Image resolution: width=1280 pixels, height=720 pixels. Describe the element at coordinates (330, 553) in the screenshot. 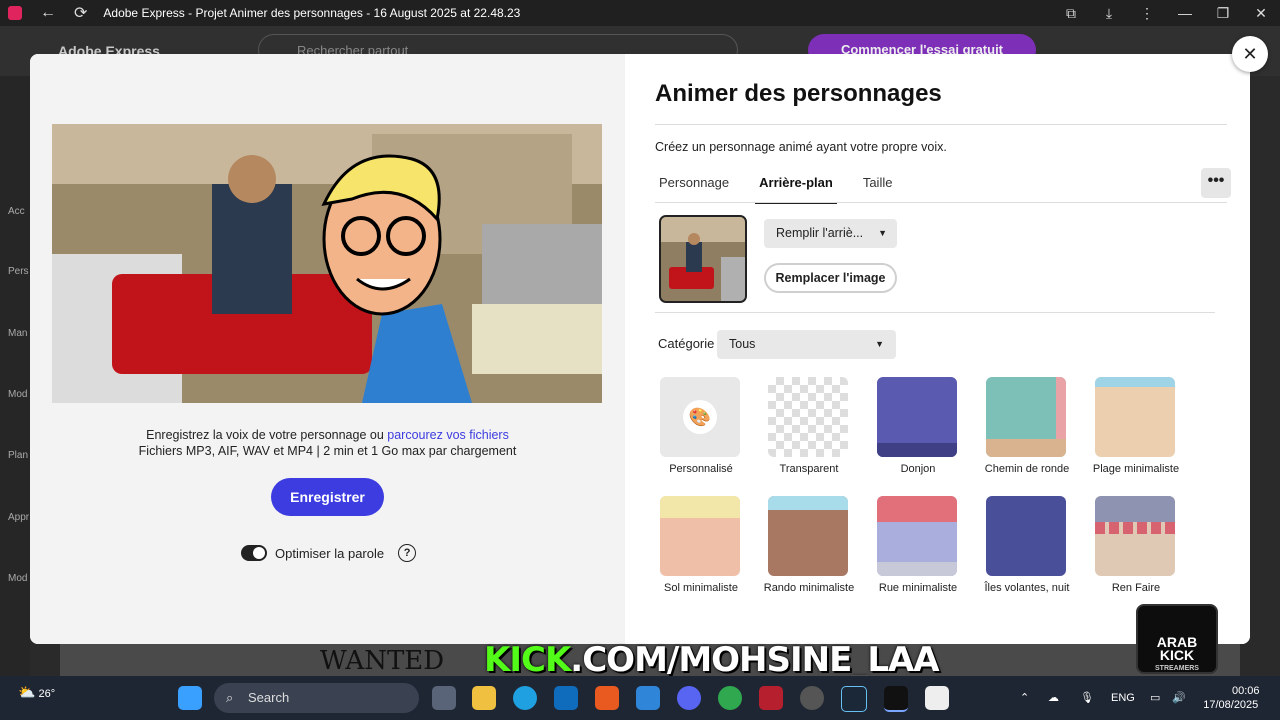

I see `optimize-speech-label: Optimiser la parole` at that location.